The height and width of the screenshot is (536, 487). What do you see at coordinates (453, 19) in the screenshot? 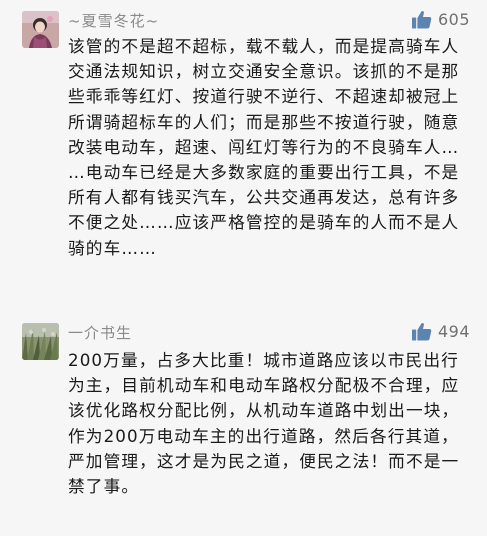
I see `like-count: 605` at bounding box center [453, 19].